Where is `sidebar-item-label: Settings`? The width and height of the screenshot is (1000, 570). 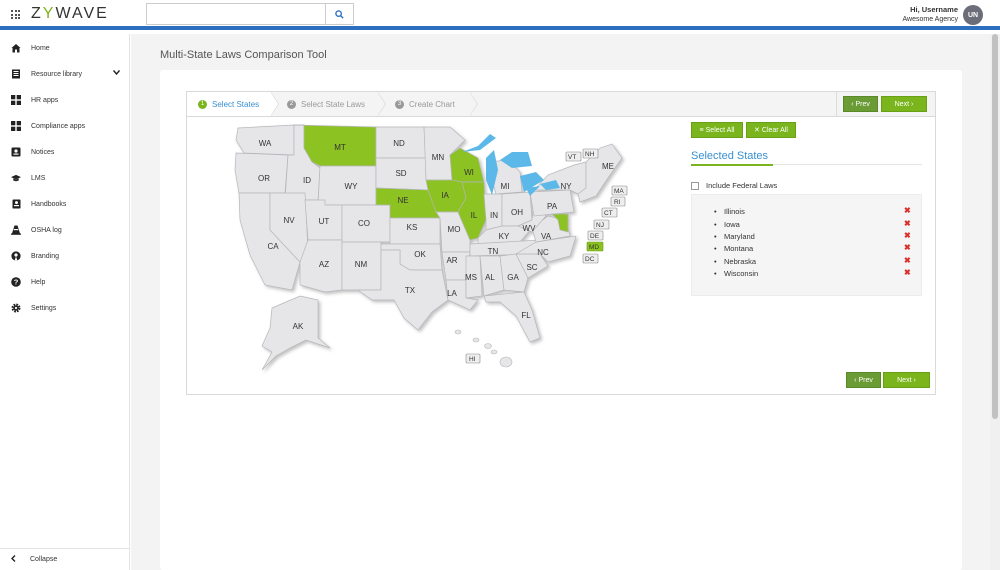 sidebar-item-label: Settings is located at coordinates (44, 308).